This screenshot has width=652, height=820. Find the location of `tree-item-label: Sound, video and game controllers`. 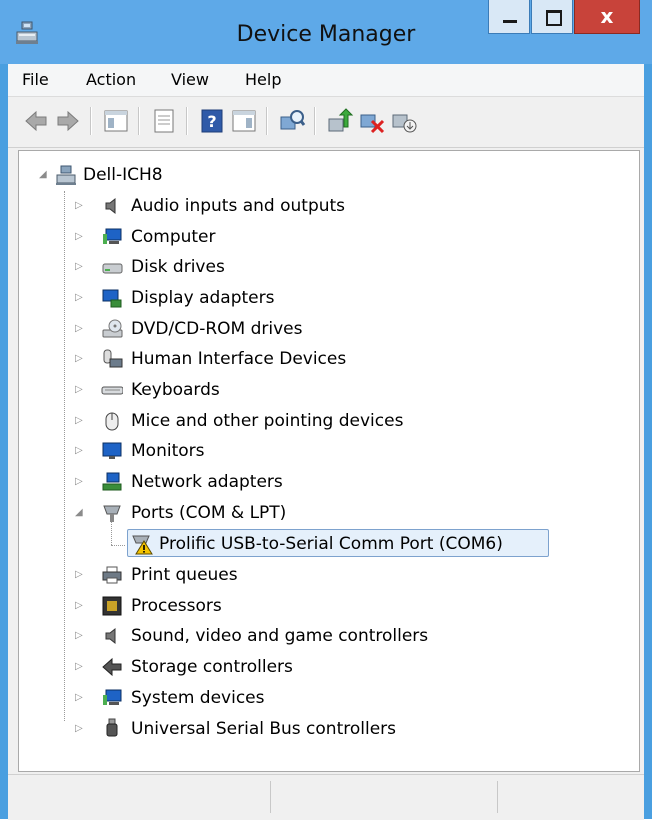

tree-item-label: Sound, video and game controllers is located at coordinates (280, 636).